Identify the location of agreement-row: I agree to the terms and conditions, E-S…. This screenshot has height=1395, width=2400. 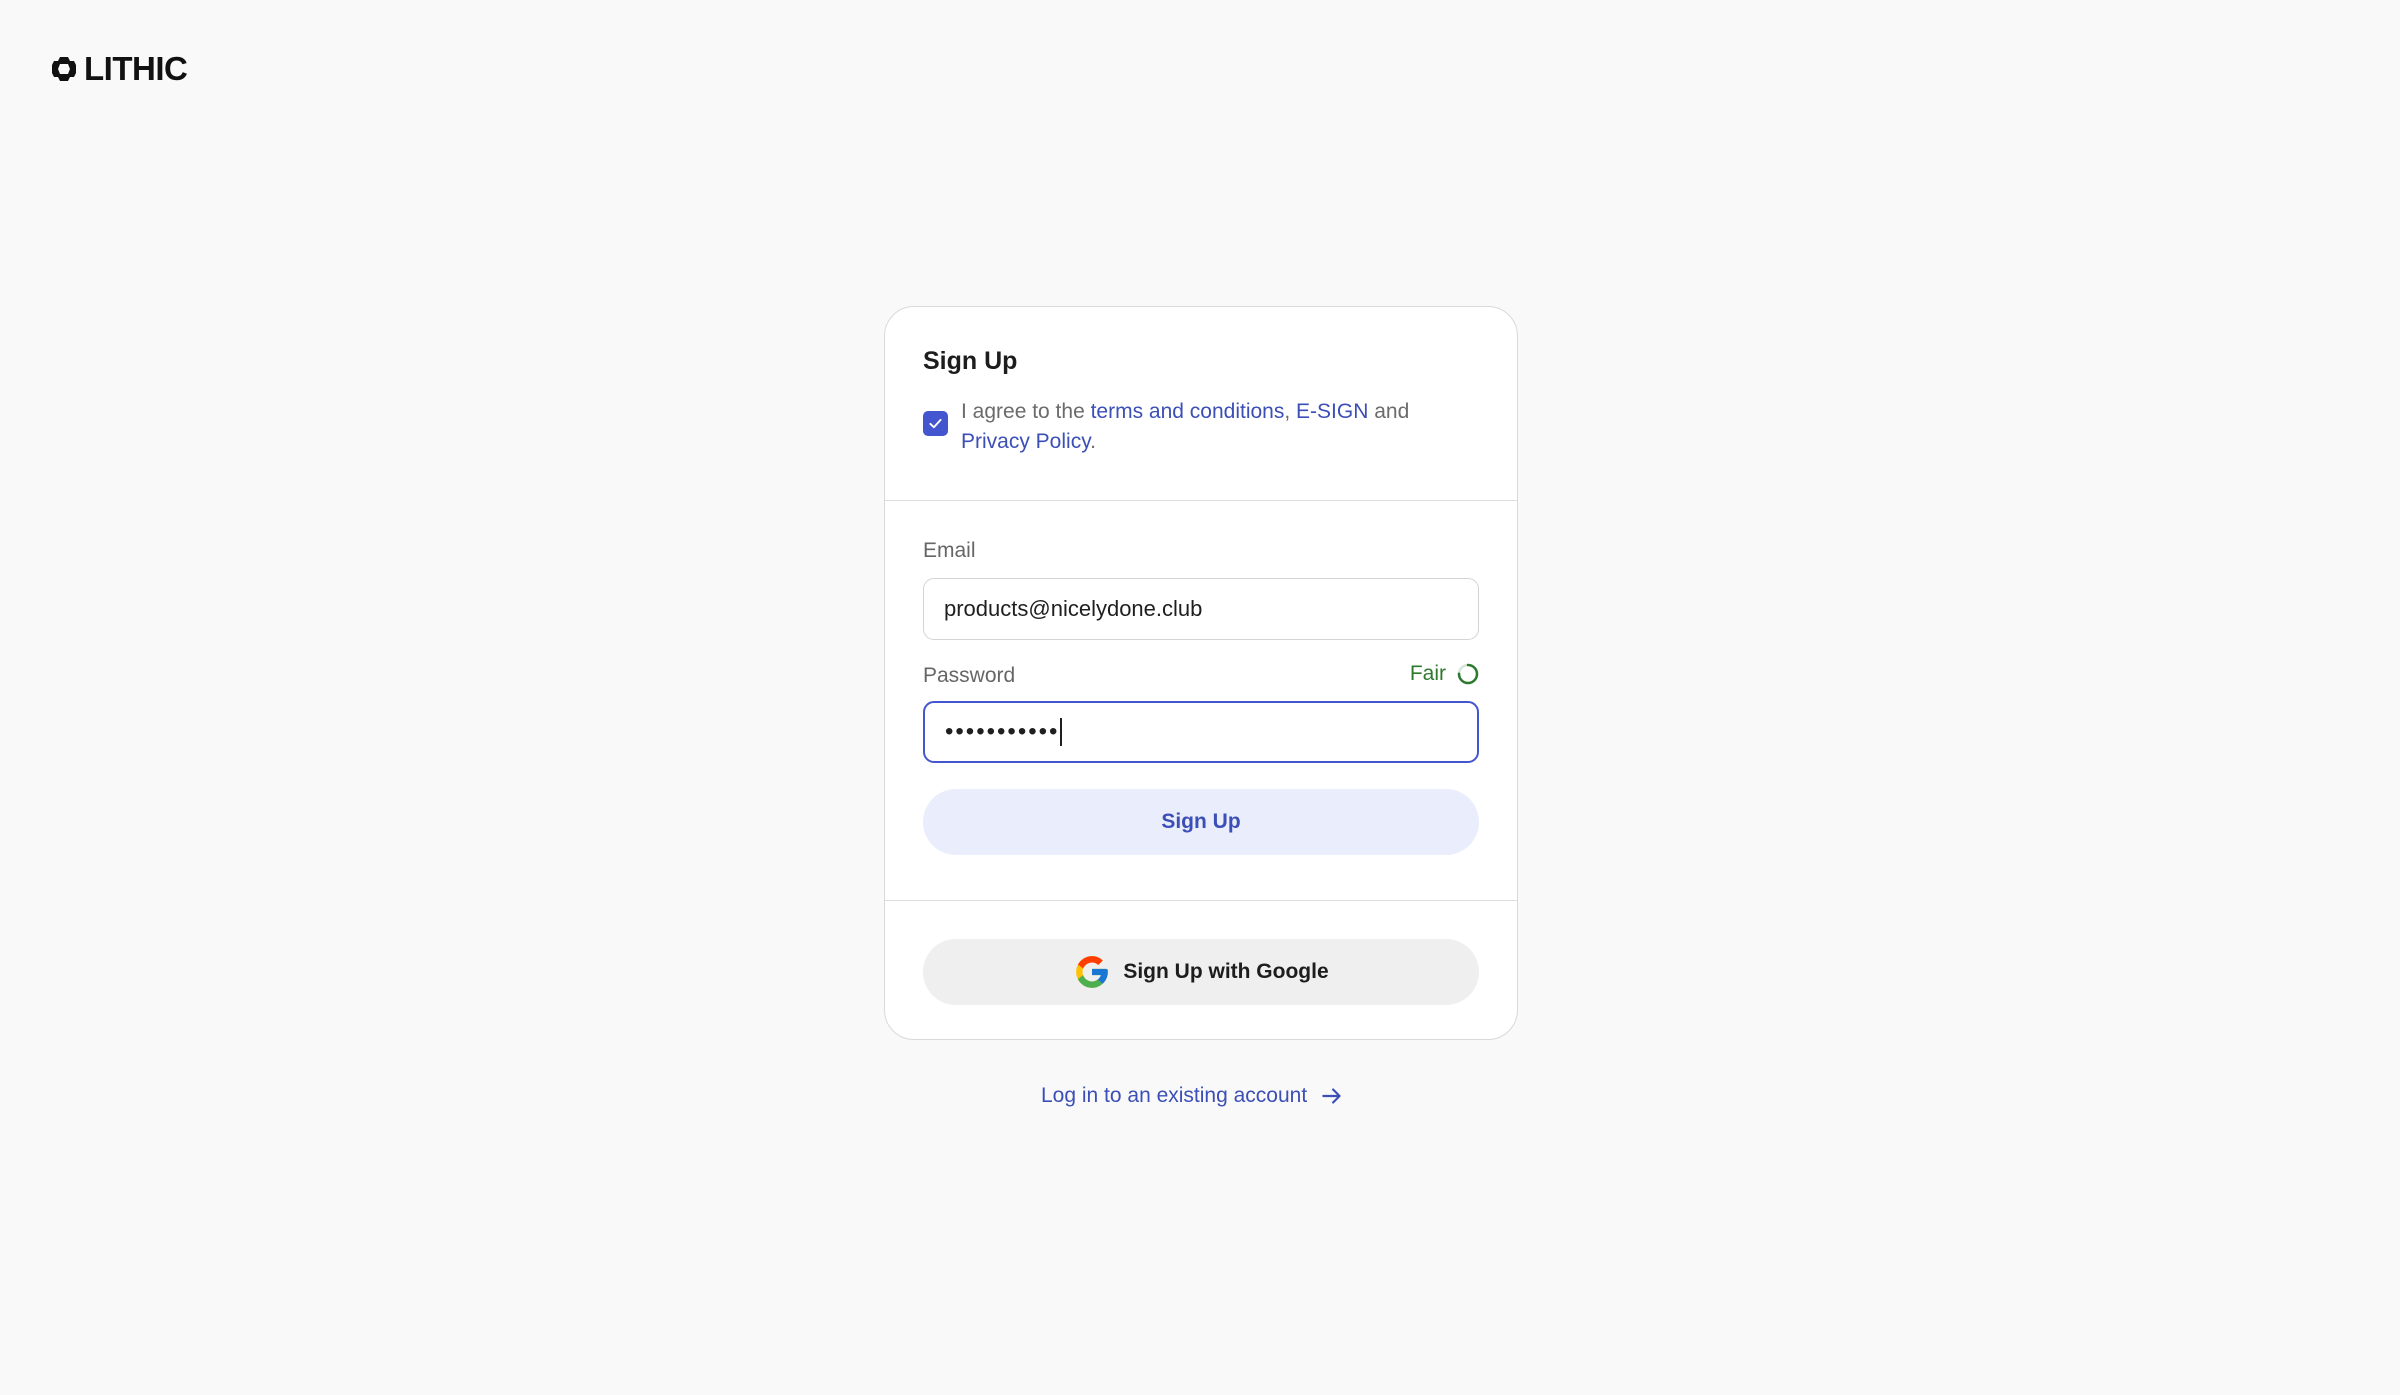
(1201, 427).